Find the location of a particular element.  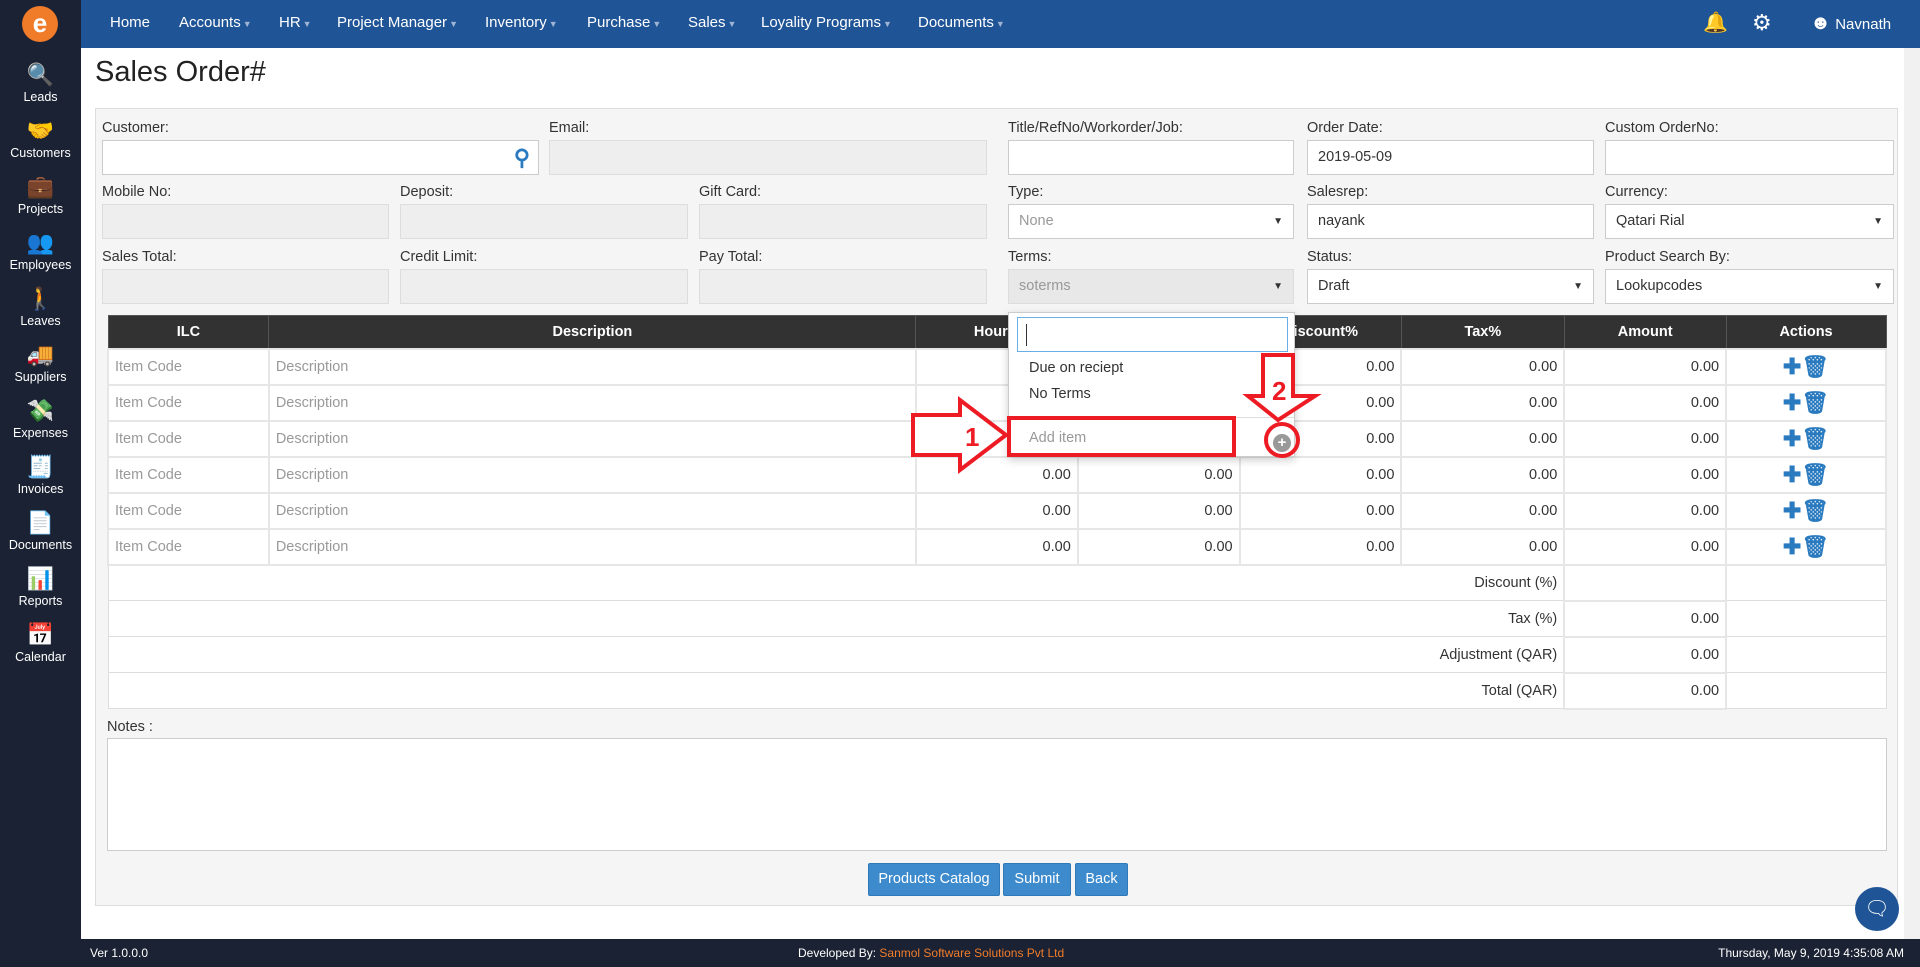

annotation-number-2: 2 is located at coordinates (1279, 391).